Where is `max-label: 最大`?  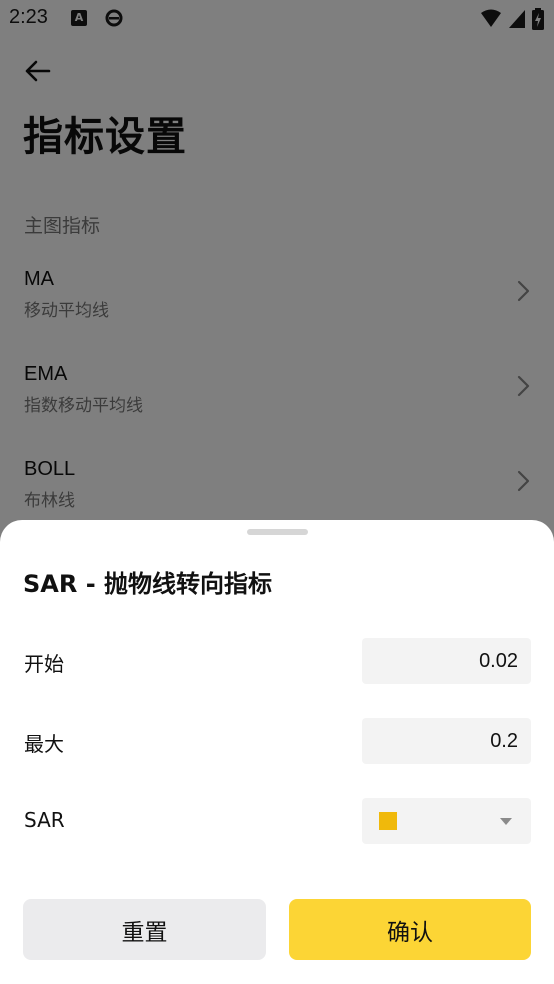 max-label: 最大 is located at coordinates (44, 744).